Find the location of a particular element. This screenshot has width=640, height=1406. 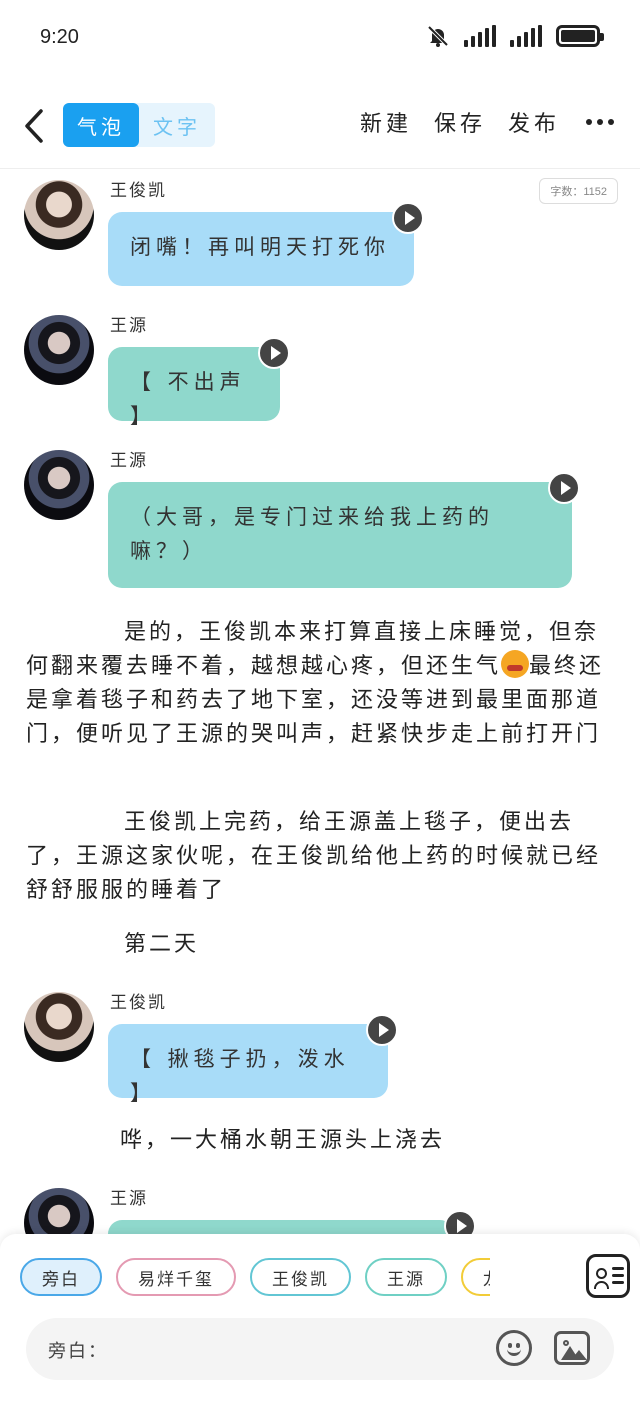

more-horizontal-icon is located at coordinates (600, 122).